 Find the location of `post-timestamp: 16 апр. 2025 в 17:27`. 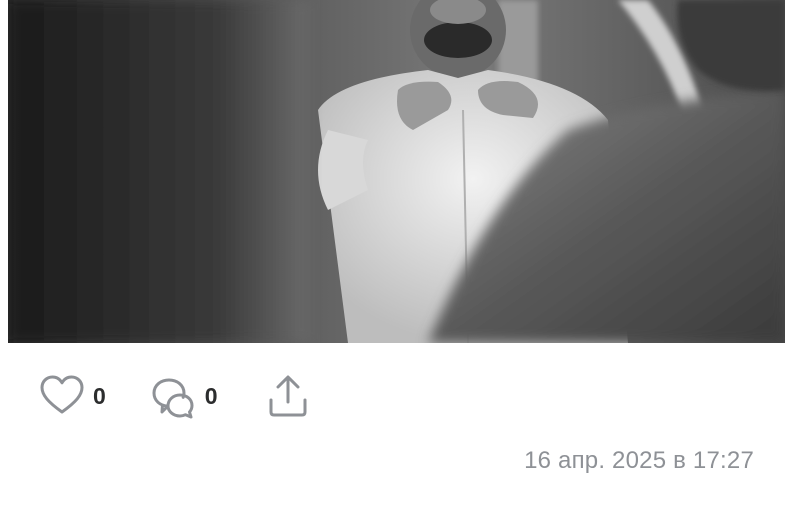

post-timestamp: 16 апр. 2025 в 17:27 is located at coordinates (639, 460).